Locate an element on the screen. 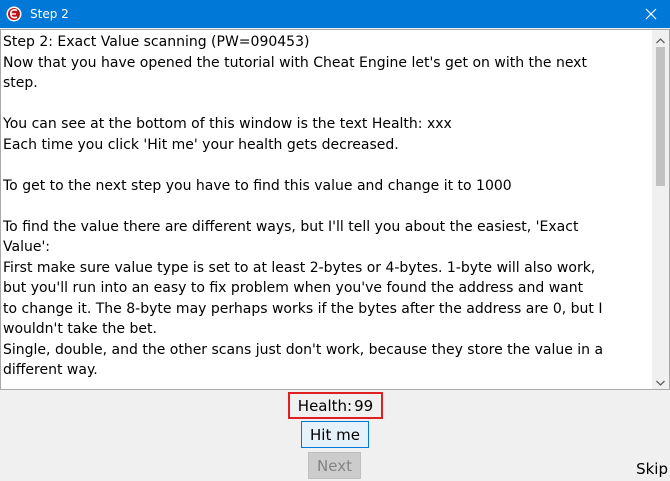 The width and height of the screenshot is (670, 481). close-icon is located at coordinates (651, 14).